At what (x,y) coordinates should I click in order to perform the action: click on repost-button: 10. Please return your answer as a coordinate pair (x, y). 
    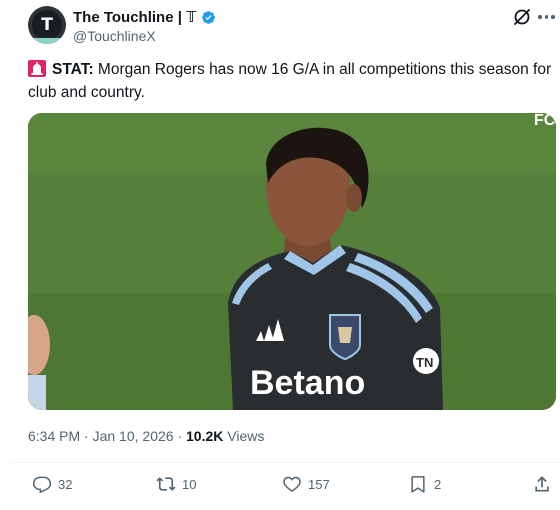
    Looking at the image, I should click on (176, 484).